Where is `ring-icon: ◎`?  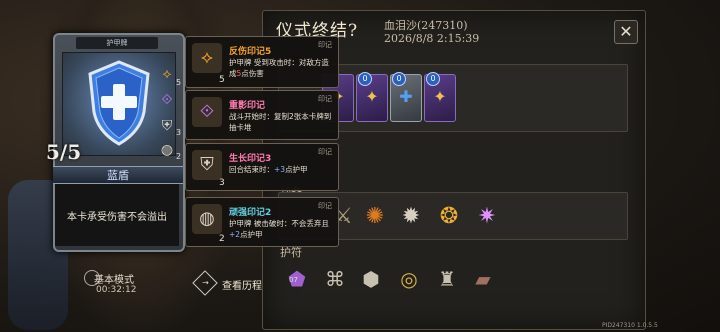
ring-icon: ◎ is located at coordinates (409, 279).